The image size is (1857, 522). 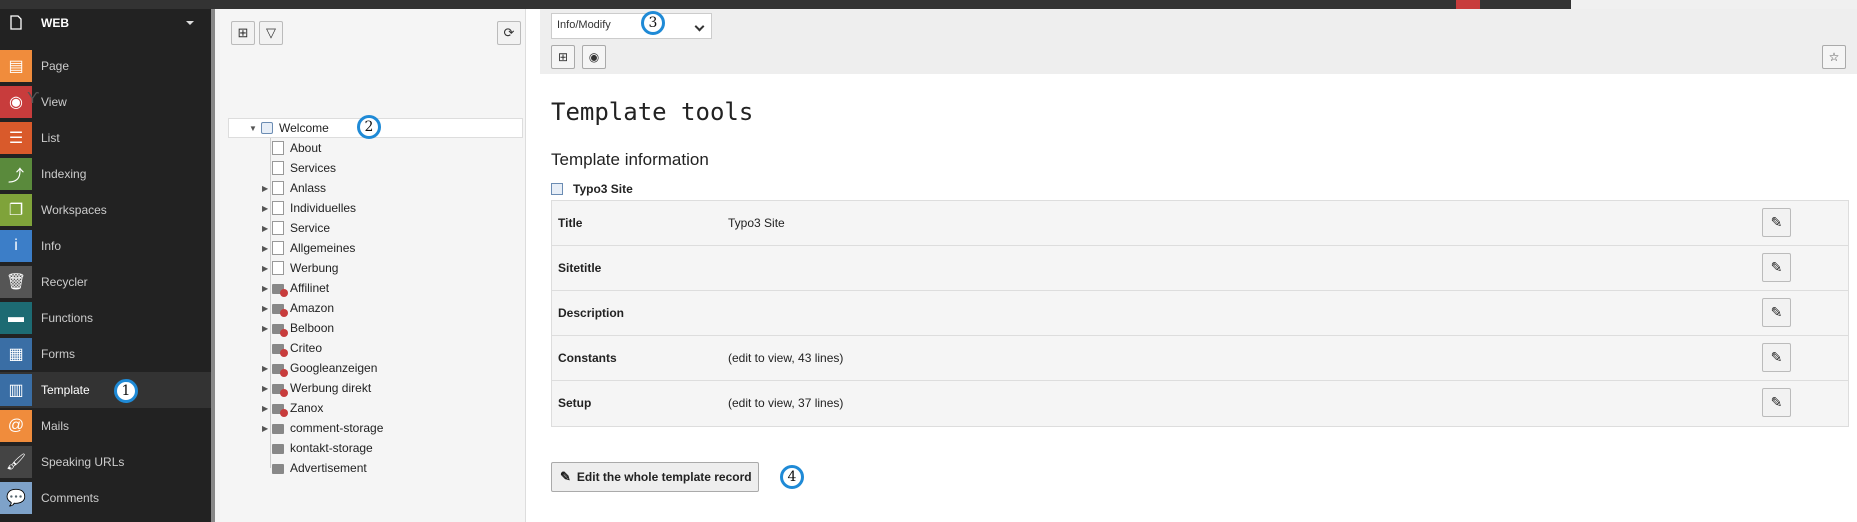 What do you see at coordinates (331, 448) in the screenshot?
I see `tree-node-label: kontakt-storage` at bounding box center [331, 448].